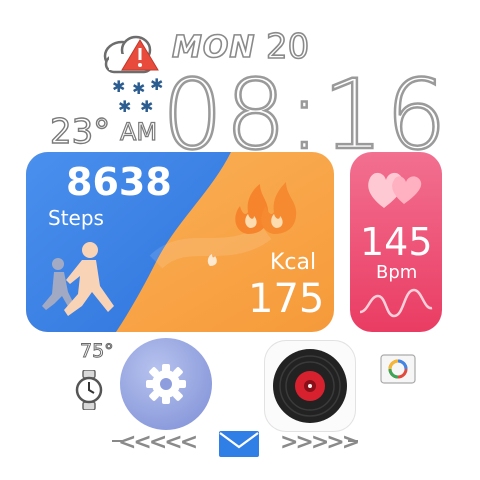 The height and width of the screenshot is (480, 480). What do you see at coordinates (396, 303) in the screenshot?
I see `pulse-wave-icon` at bounding box center [396, 303].